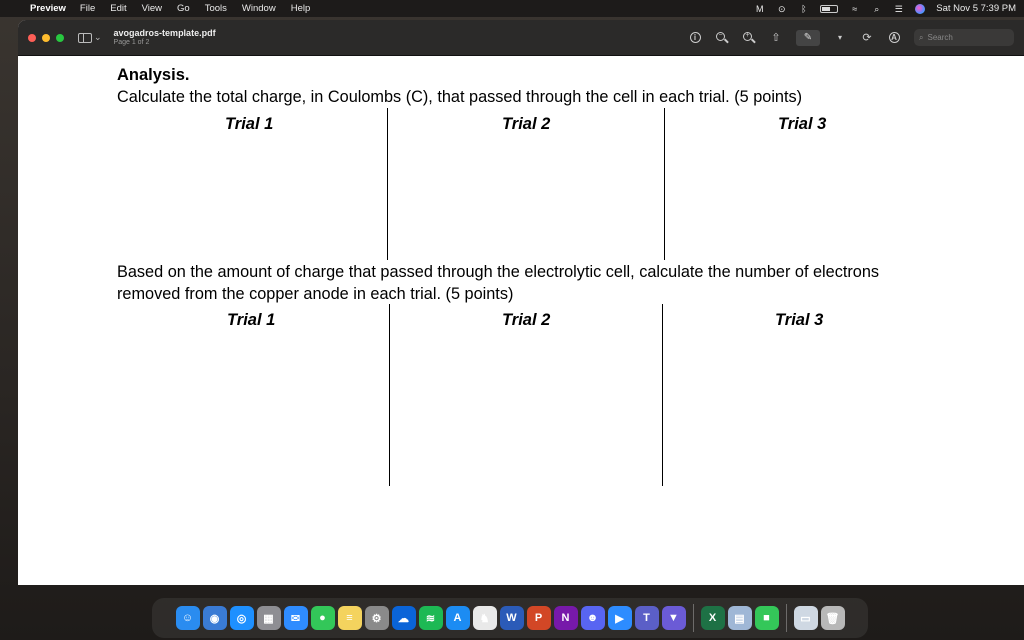 The height and width of the screenshot is (640, 1024). Describe the element at coordinates (759, 9) in the screenshot. I see `malwarebytes-icon: M` at that location.